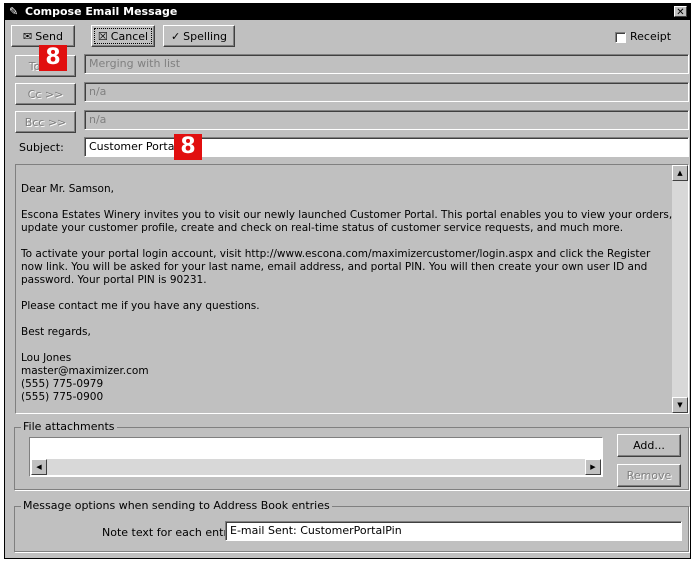 This screenshot has height=564, width=694. What do you see at coordinates (680, 12) in the screenshot?
I see `close-button: ✕` at bounding box center [680, 12].